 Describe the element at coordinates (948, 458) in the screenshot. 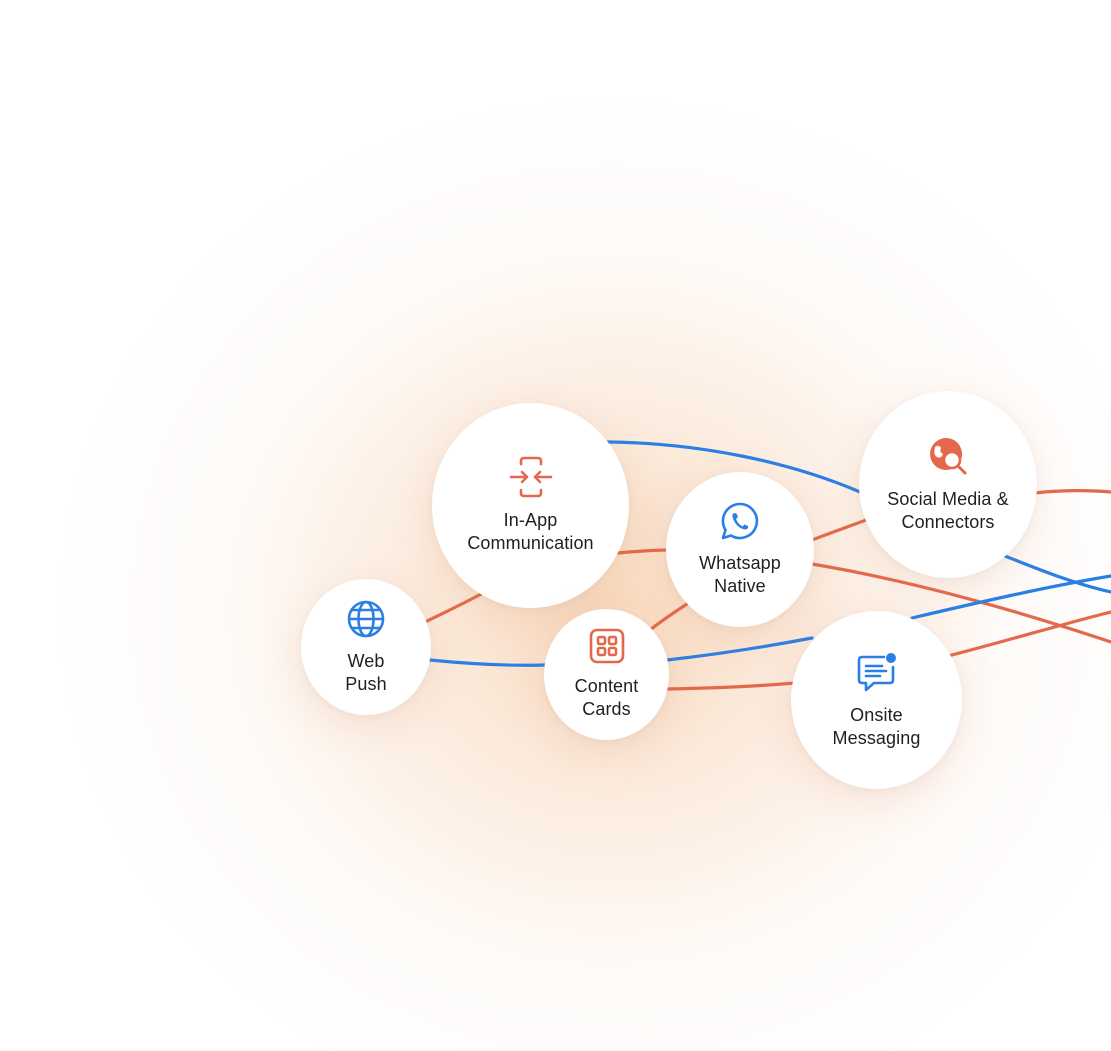

I see `globe-search-icon` at that location.